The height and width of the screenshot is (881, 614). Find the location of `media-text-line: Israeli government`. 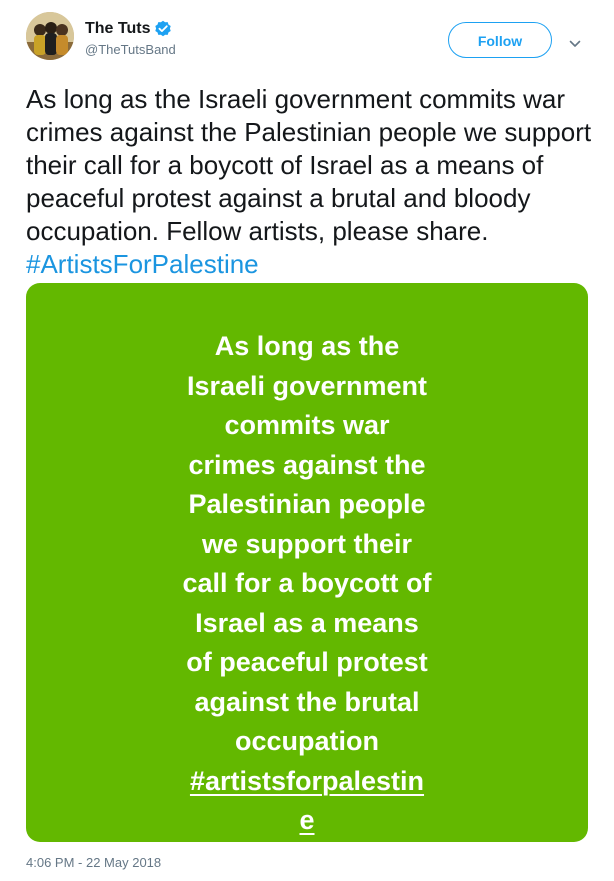

media-text-line: Israeli government is located at coordinates (307, 385).